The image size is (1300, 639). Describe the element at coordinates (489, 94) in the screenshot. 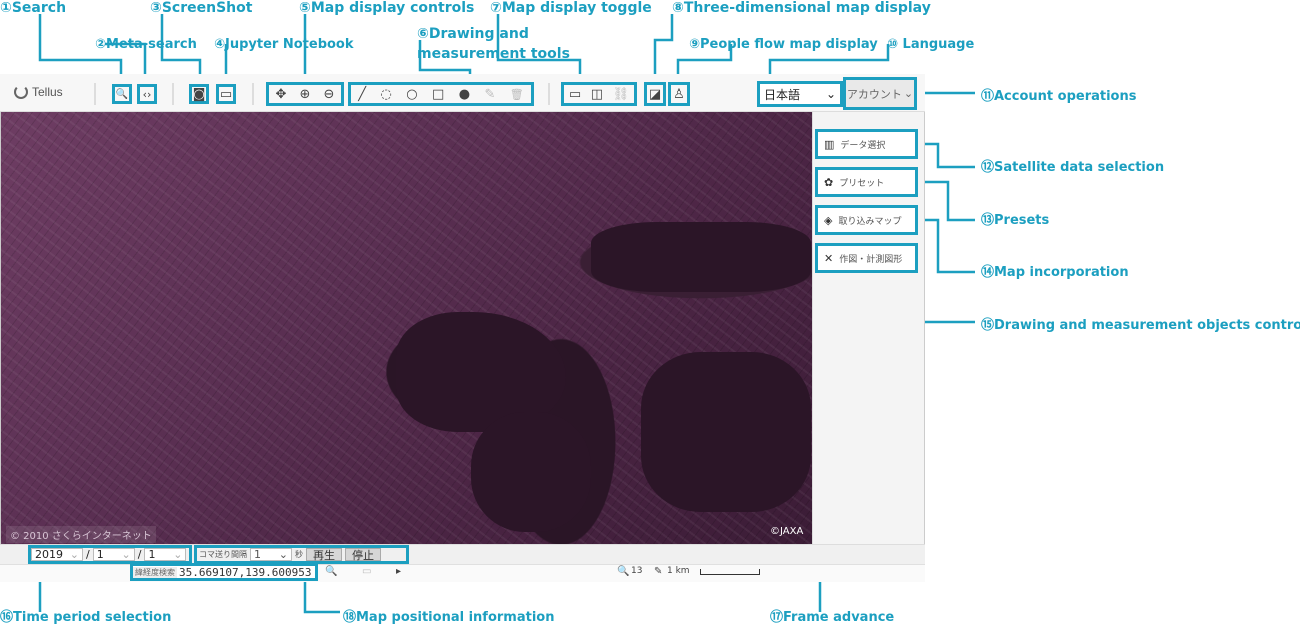

I see `edit-tool-icon: ✎` at that location.